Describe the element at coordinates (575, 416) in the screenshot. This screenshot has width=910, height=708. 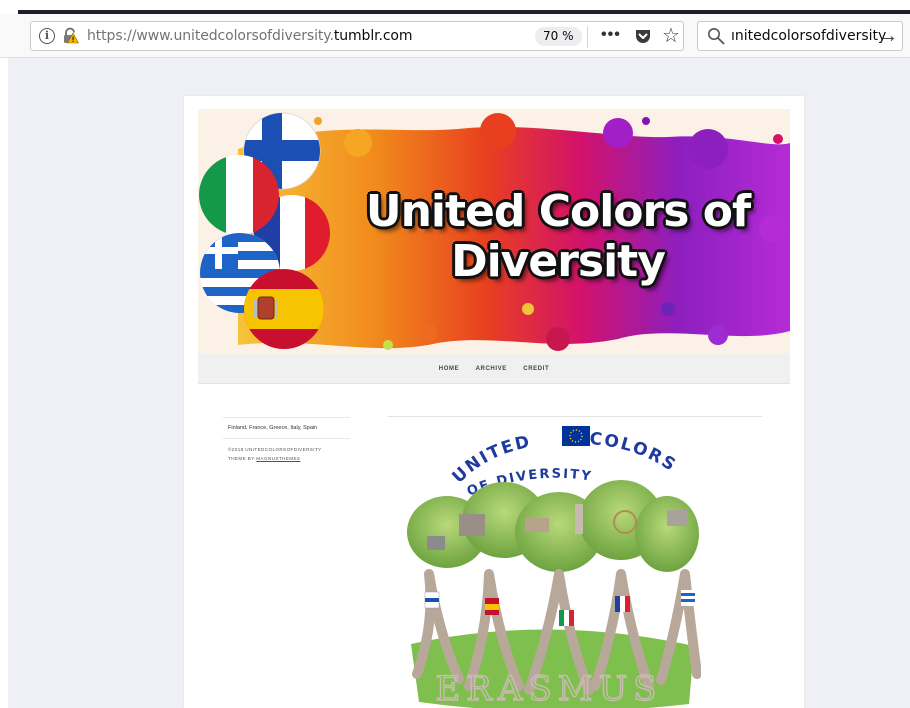
I see `post-divider` at that location.